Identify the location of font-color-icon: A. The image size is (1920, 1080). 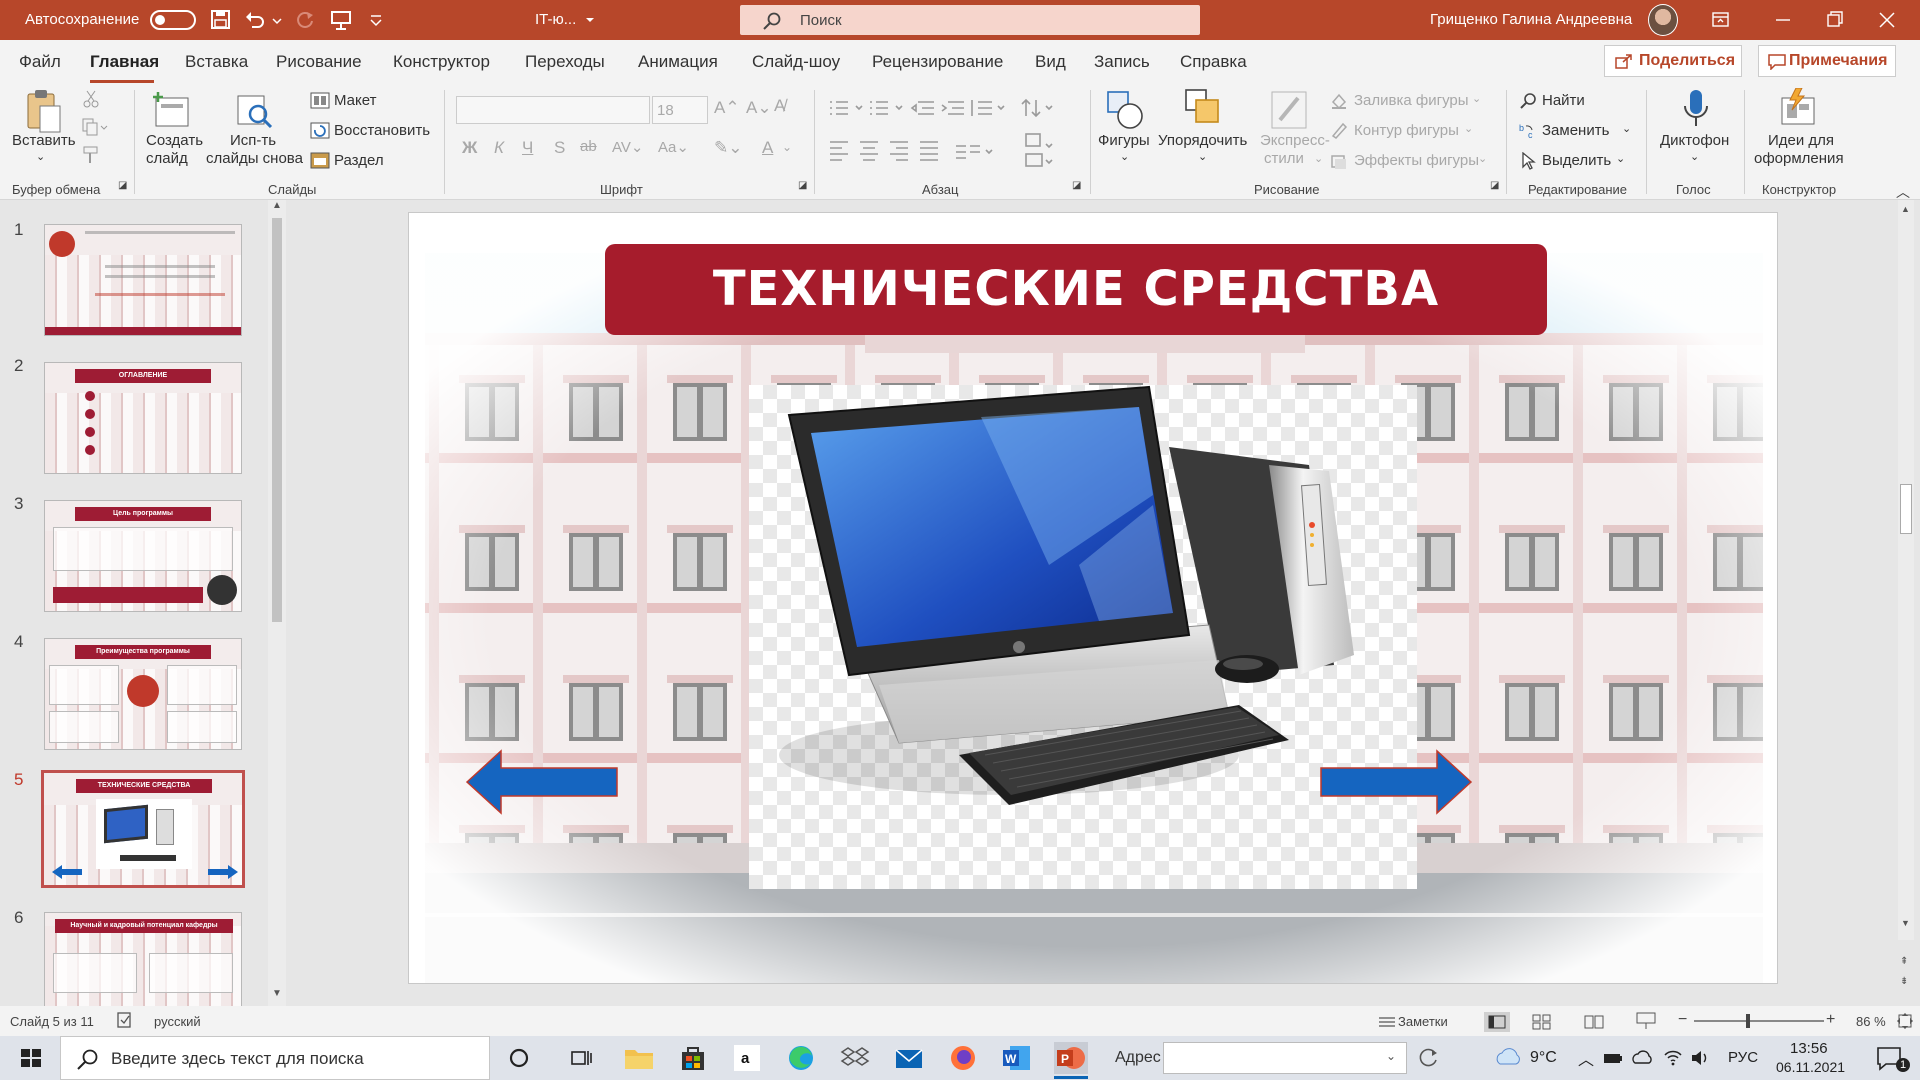
(767, 148).